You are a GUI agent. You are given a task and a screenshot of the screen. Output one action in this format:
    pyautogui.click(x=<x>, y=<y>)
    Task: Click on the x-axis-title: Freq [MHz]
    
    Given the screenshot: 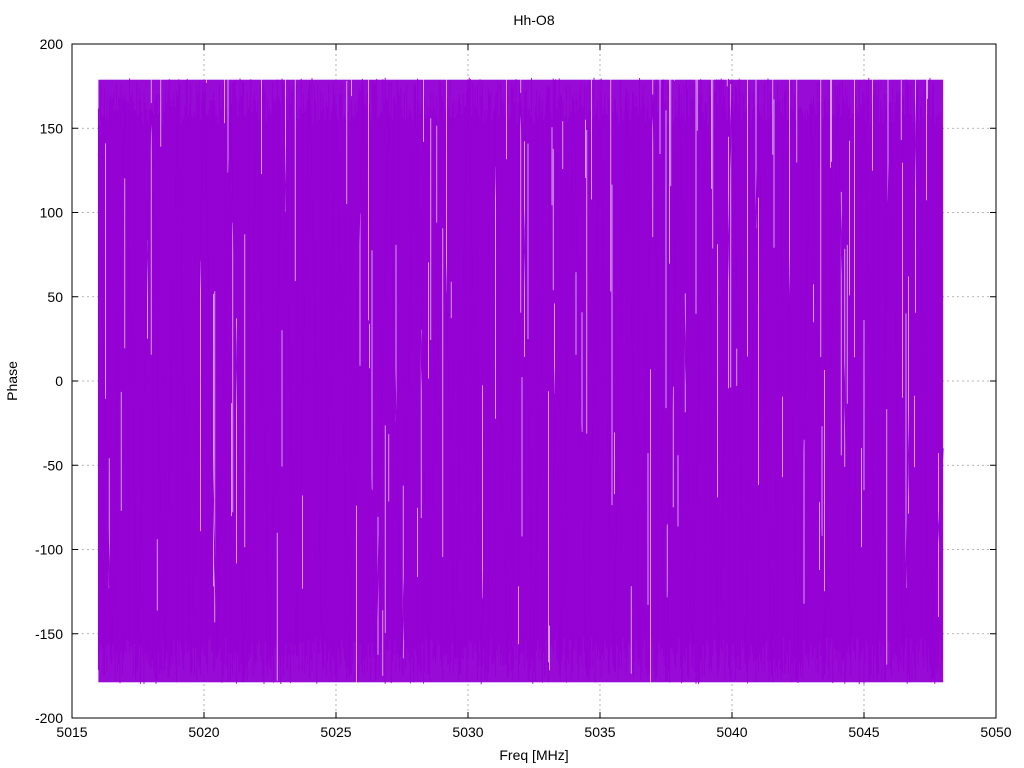 What is the action you would take?
    pyautogui.click(x=533, y=755)
    